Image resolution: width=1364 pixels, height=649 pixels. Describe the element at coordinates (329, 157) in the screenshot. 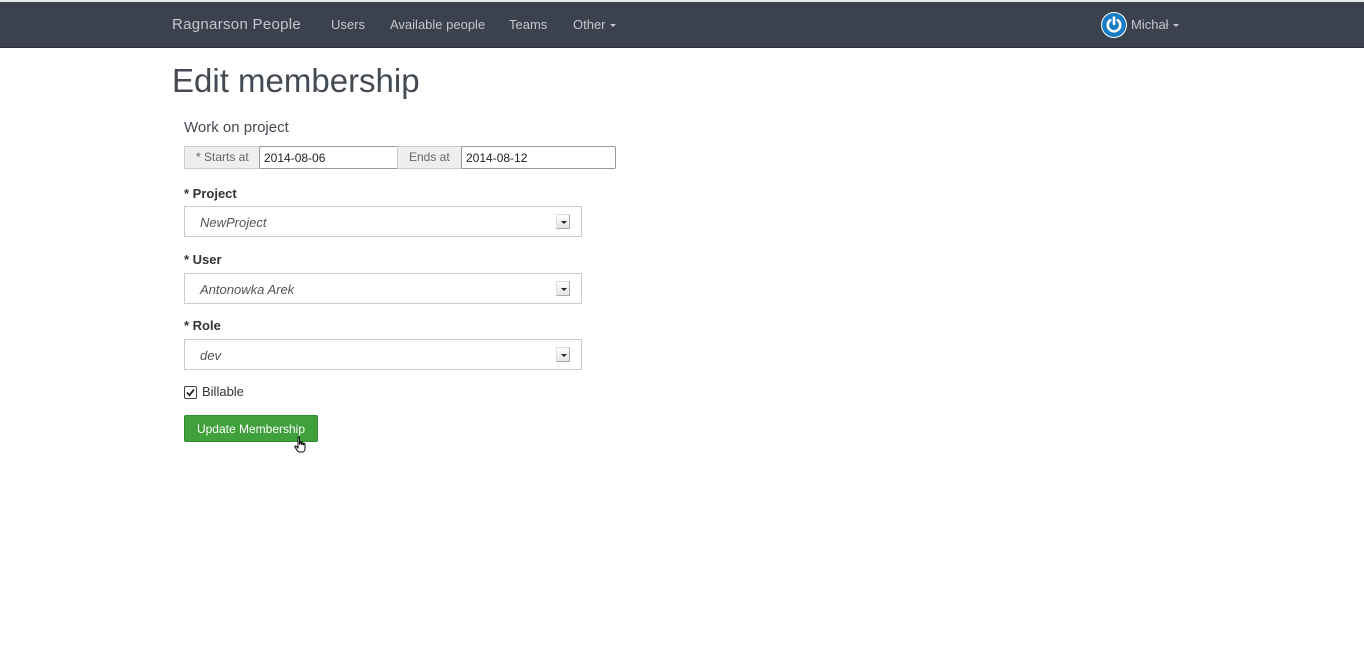

I see `starts-at-input` at that location.